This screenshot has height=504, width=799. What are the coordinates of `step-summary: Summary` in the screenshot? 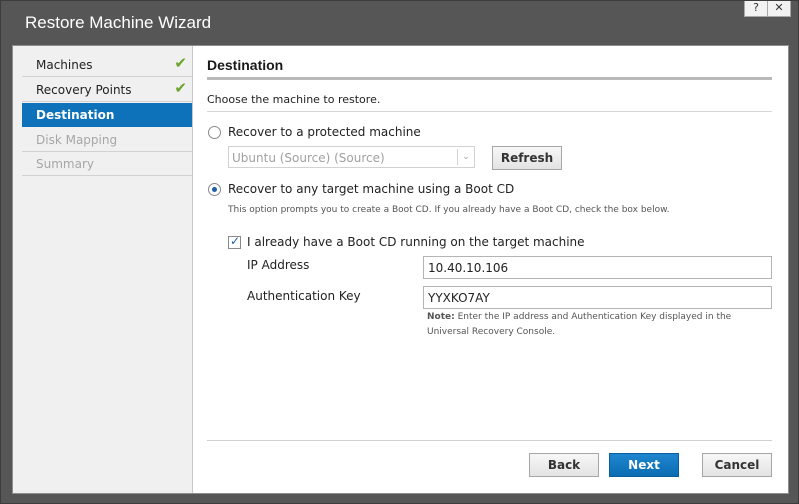 It's located at (107, 164).